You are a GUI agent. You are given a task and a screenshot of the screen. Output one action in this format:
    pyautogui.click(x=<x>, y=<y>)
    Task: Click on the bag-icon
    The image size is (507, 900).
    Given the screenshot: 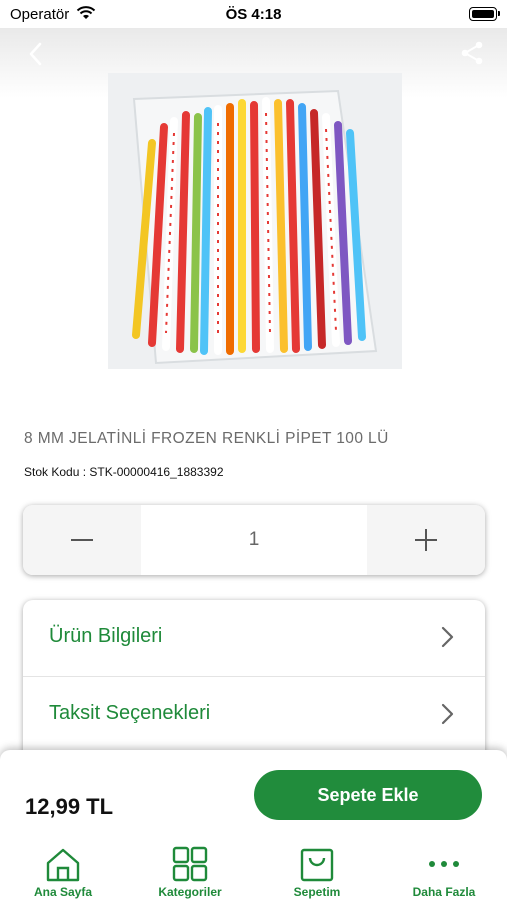 What is the action you would take?
    pyautogui.click(x=317, y=865)
    